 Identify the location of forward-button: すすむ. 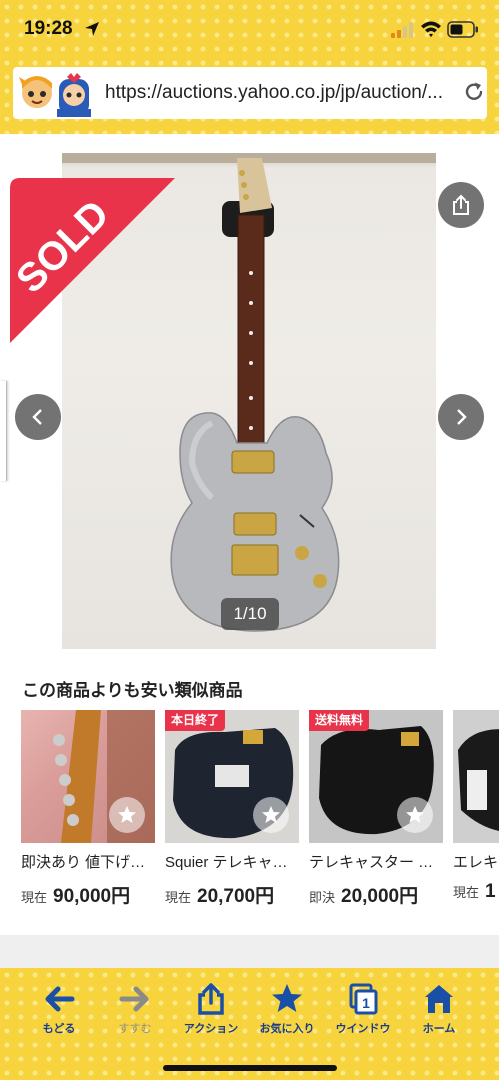
(135, 1009).